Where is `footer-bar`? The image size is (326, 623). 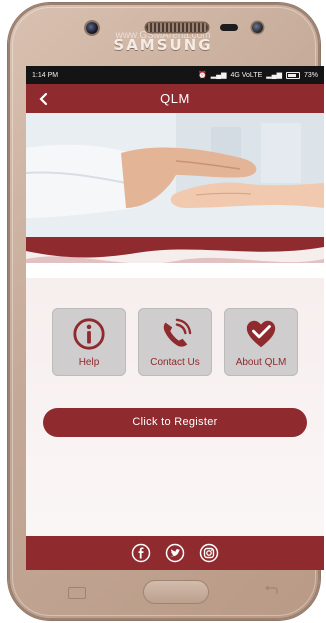
footer-bar is located at coordinates (175, 553).